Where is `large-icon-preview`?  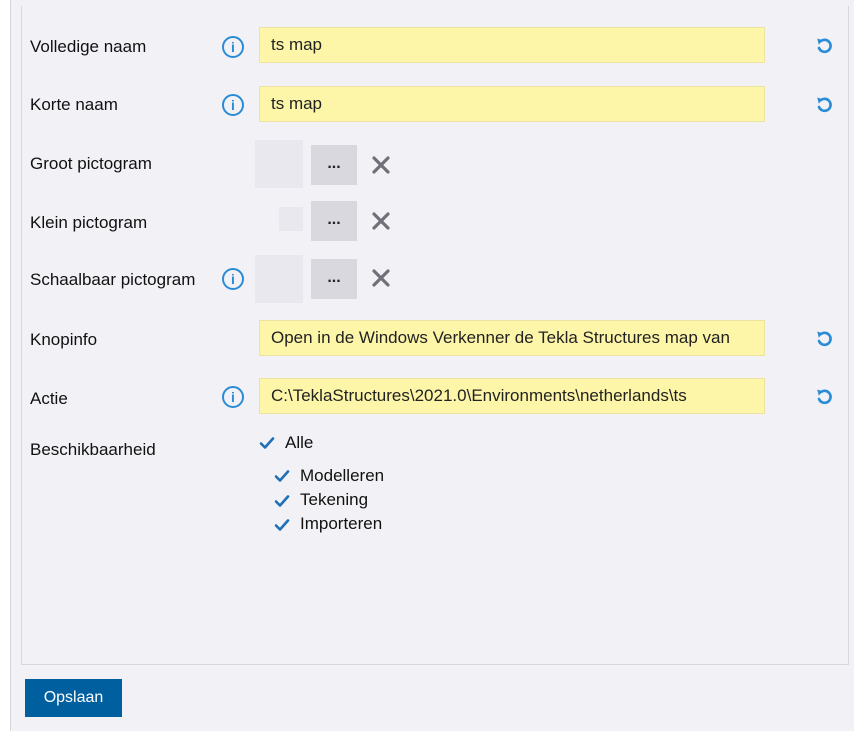
large-icon-preview is located at coordinates (279, 164).